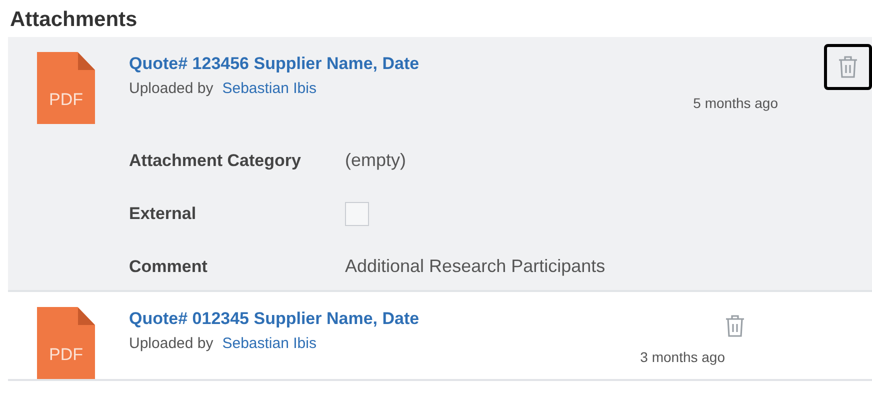 Image resolution: width=872 pixels, height=413 pixels. I want to click on field-label: Comment, so click(168, 266).